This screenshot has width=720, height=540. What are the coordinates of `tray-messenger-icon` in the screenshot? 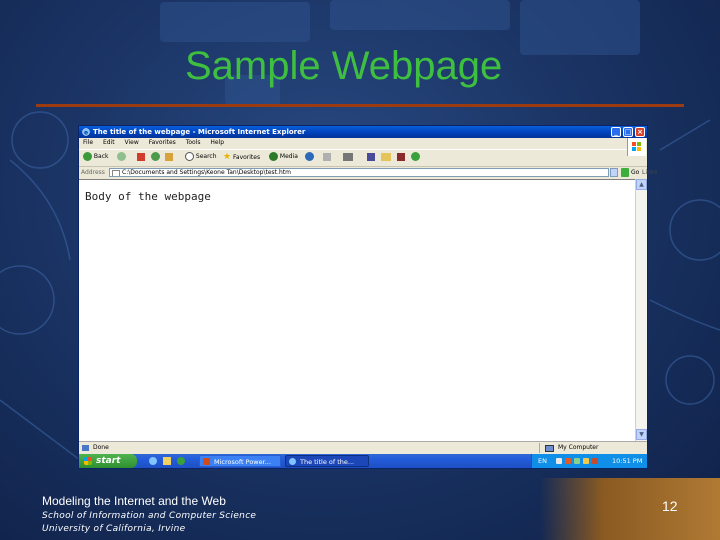 It's located at (586, 461).